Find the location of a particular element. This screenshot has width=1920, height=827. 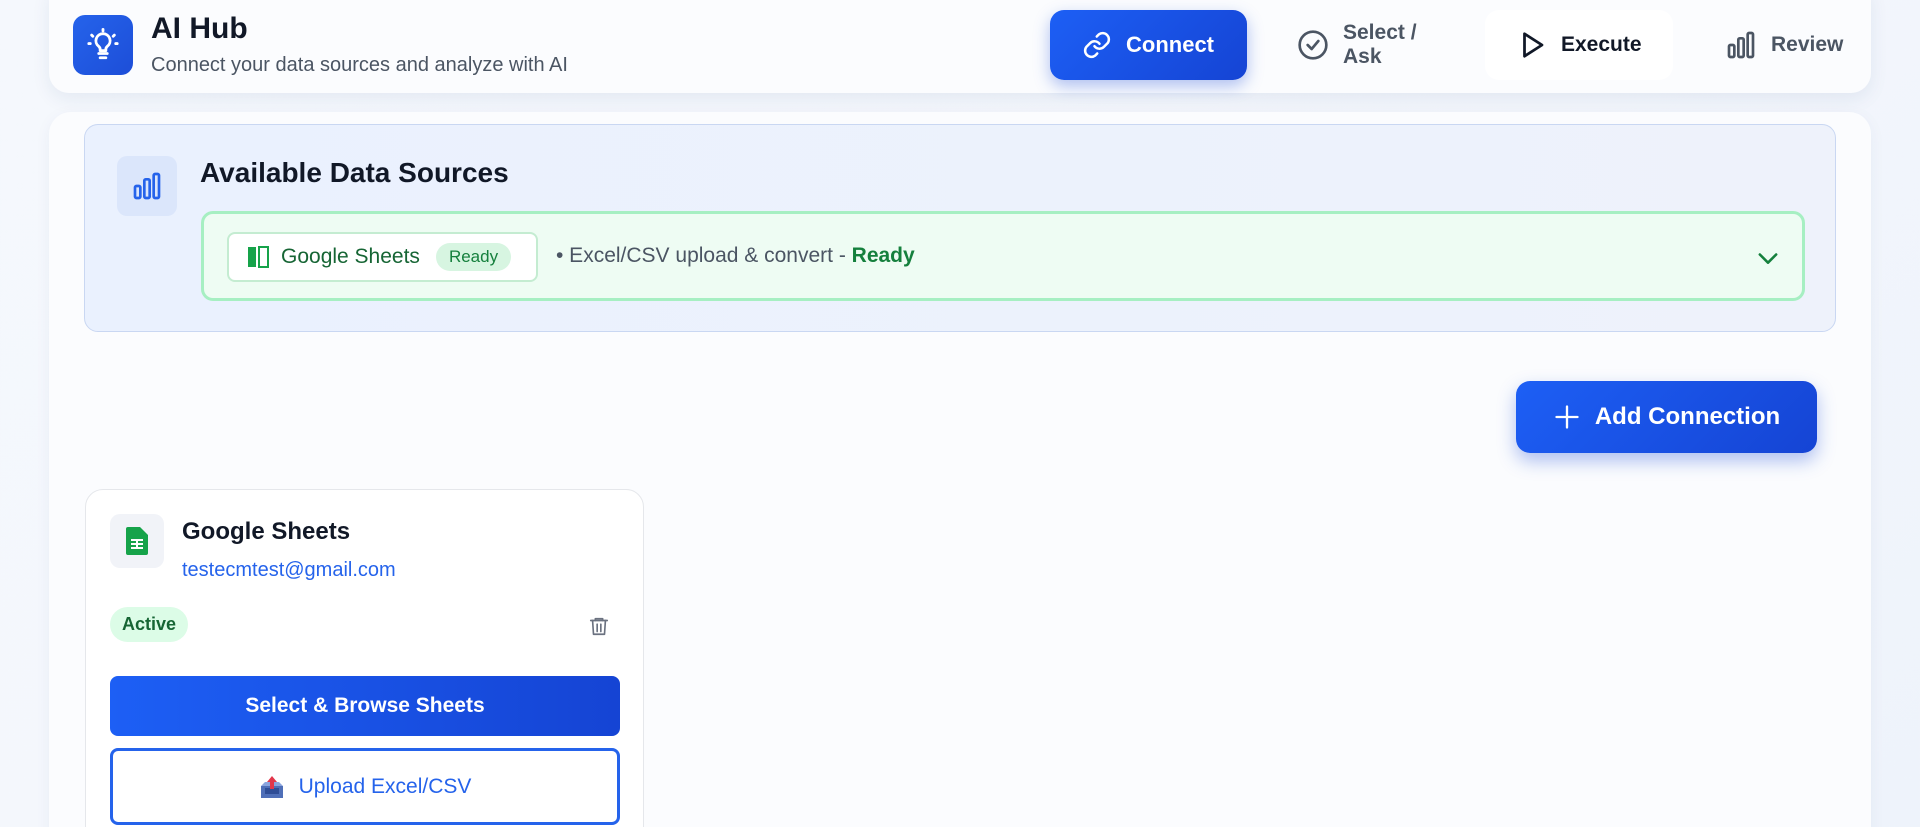

step-execute-button: Execute is located at coordinates (1579, 45).